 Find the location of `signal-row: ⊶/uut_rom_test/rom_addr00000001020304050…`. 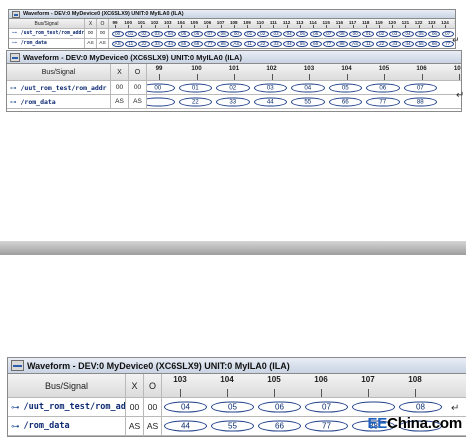

signal-row: ⊶/uut_rom_test/rom_addr00000001020304050… is located at coordinates (234, 88).